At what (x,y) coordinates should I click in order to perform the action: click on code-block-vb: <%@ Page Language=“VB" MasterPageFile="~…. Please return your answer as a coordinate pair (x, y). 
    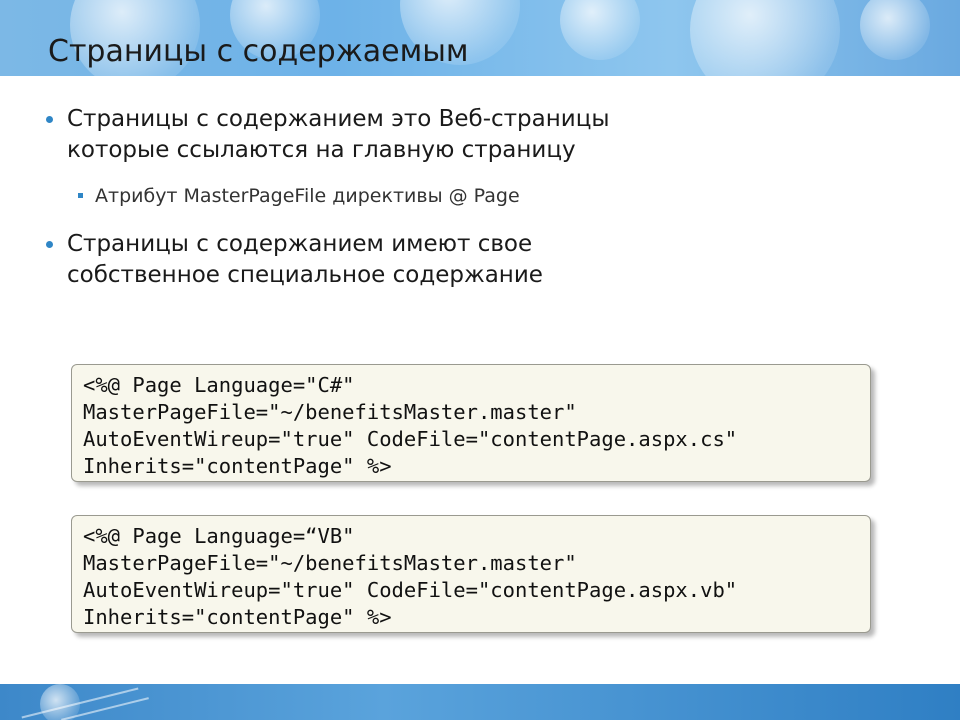
    Looking at the image, I should click on (471, 574).